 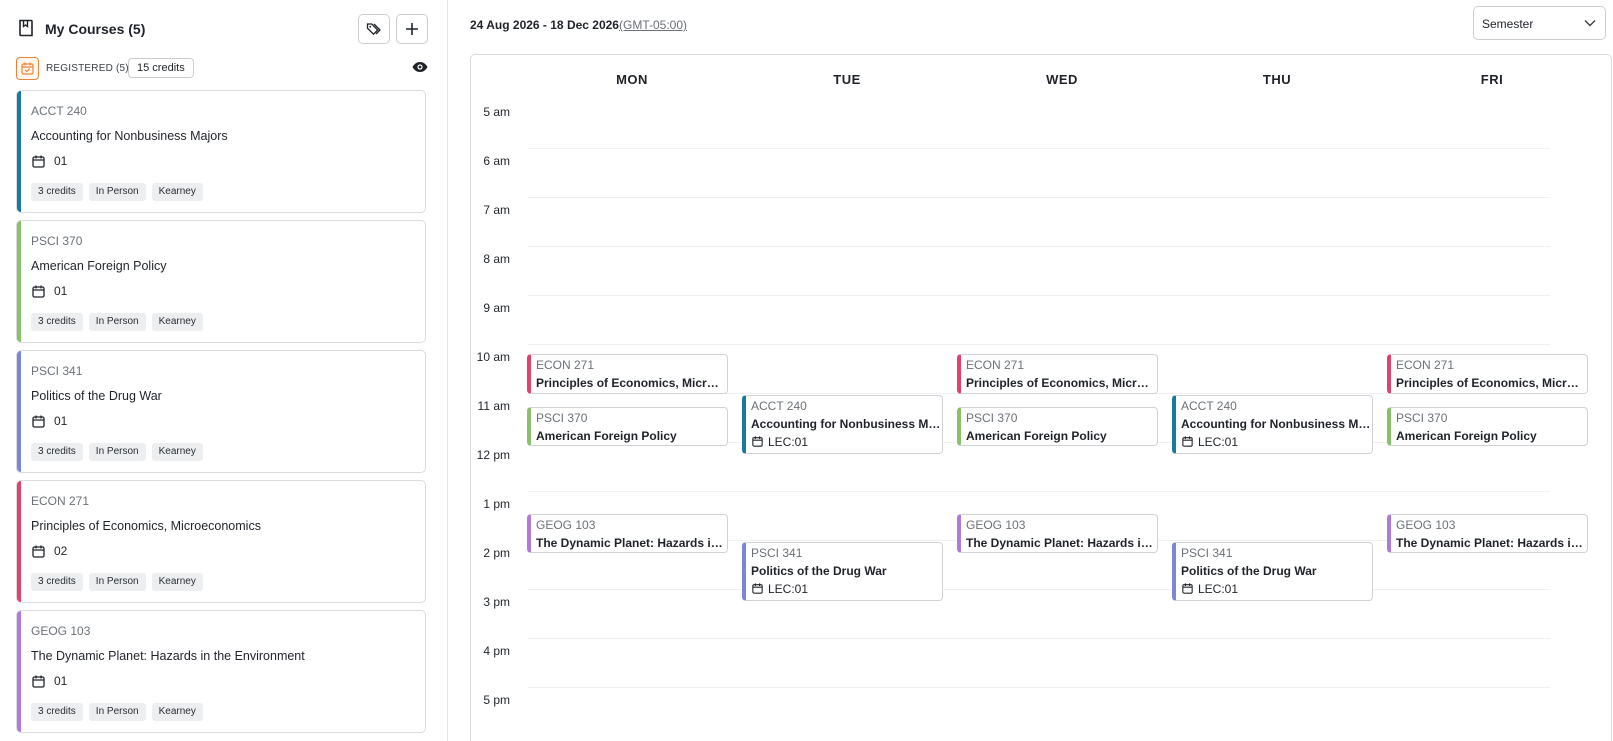 I want to click on event-course-name: Accounting for Nonbusiness Majors, so click(x=1276, y=424).